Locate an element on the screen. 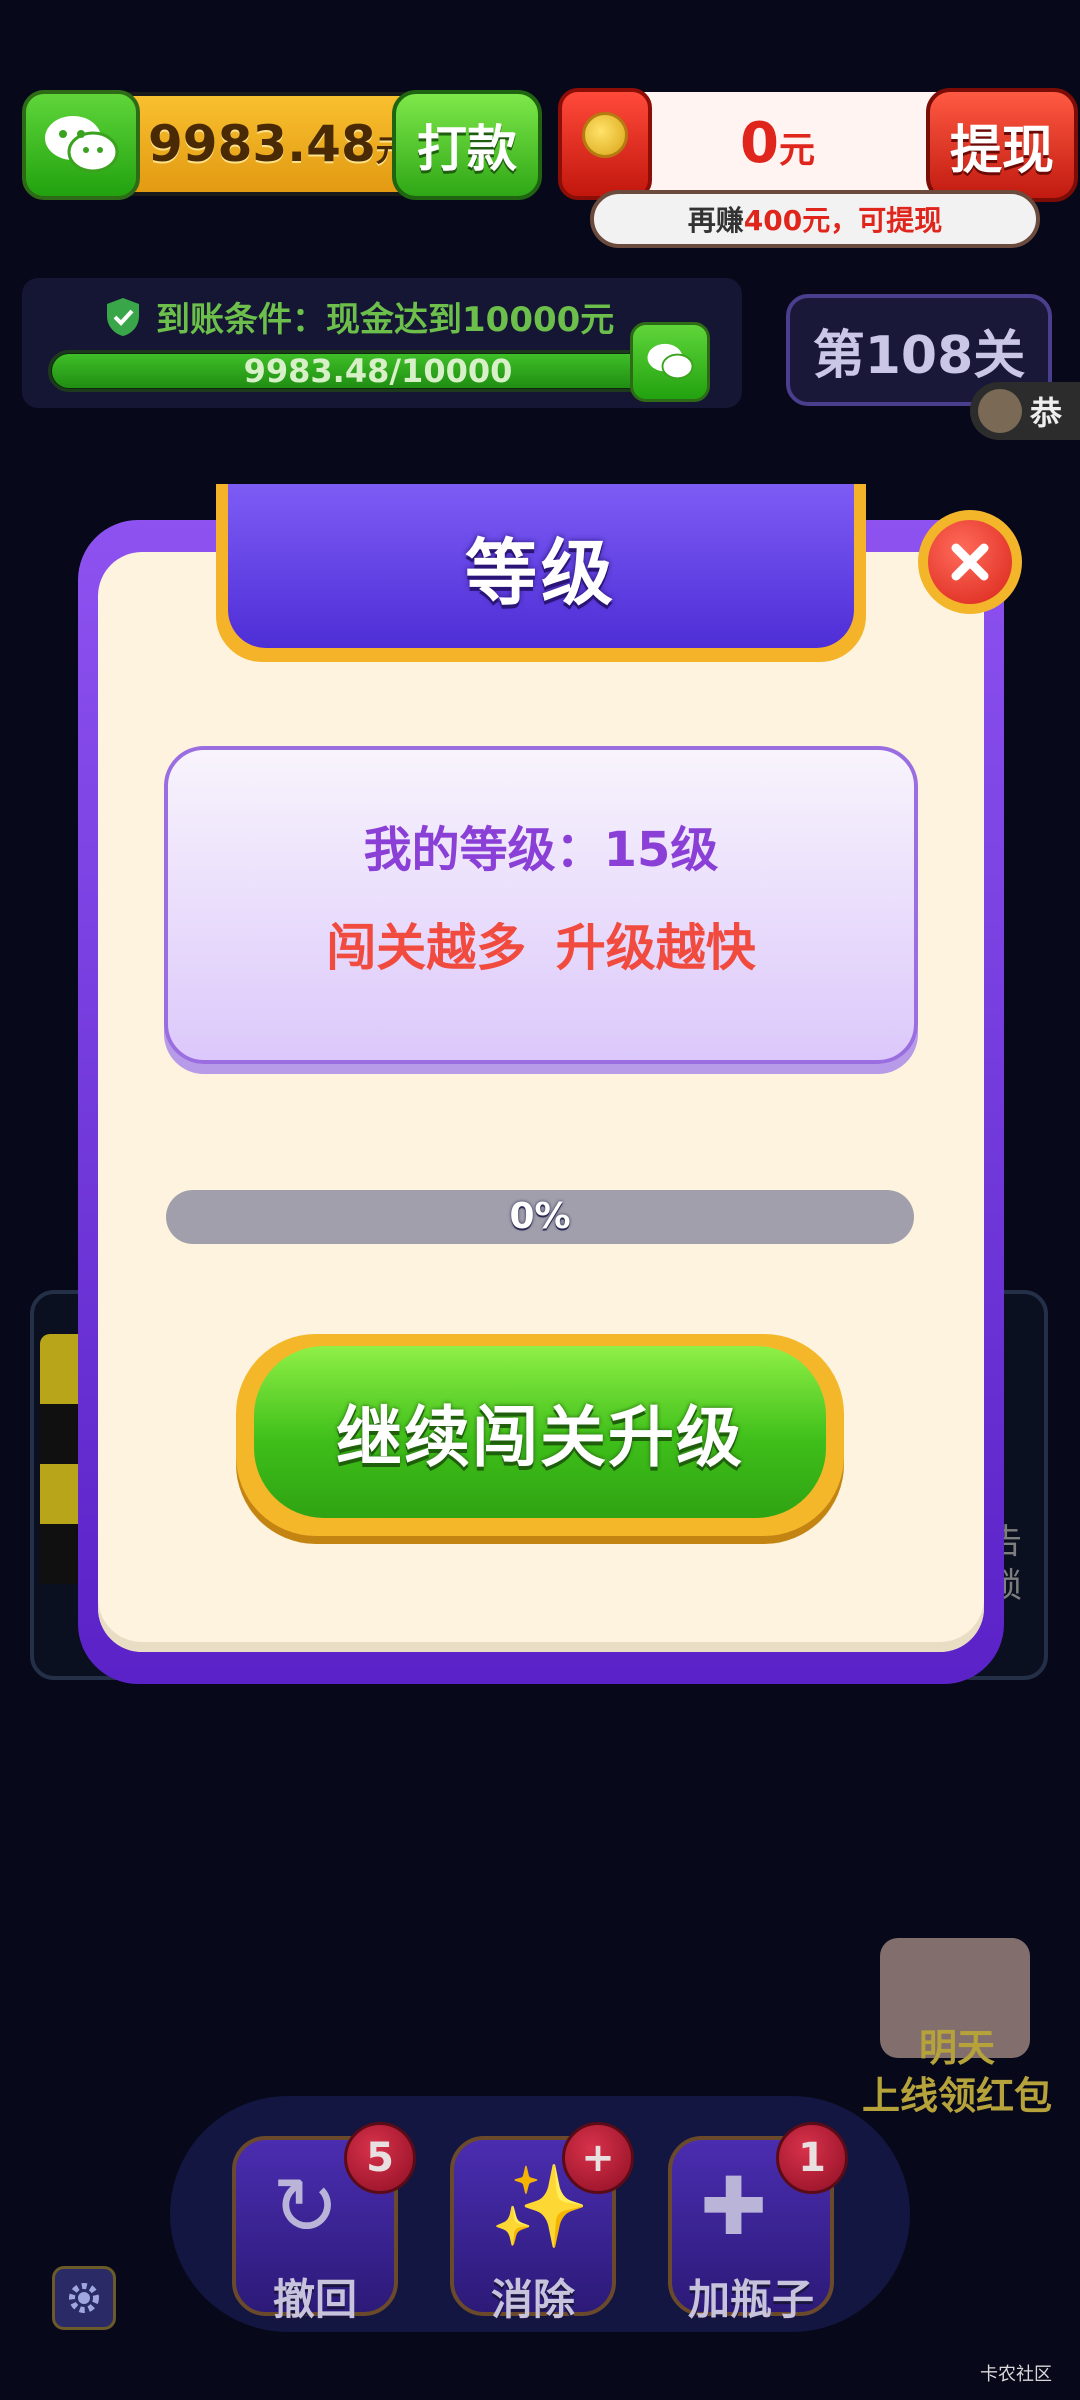 The height and width of the screenshot is (2400, 1080). tomorrow-reward-text: 明天 上线领红包 is located at coordinates (957, 2072).